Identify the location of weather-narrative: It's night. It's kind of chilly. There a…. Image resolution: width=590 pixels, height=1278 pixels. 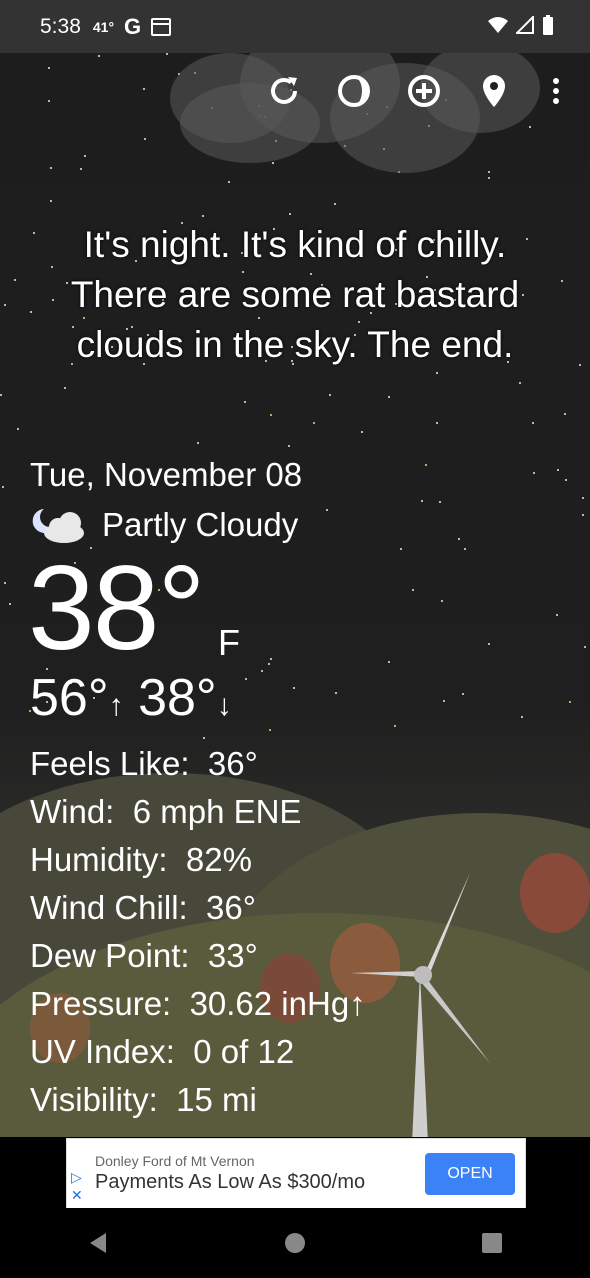
(295, 295).